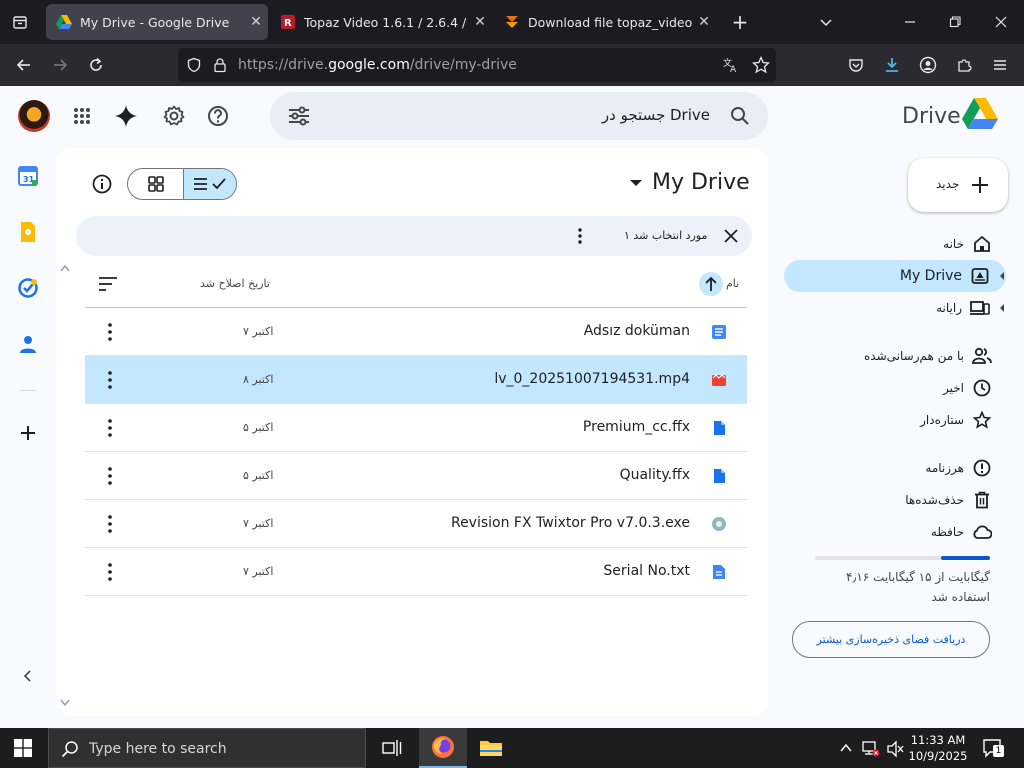  I want to click on sidebar-item-my-drive: My Drive, so click(895, 276).